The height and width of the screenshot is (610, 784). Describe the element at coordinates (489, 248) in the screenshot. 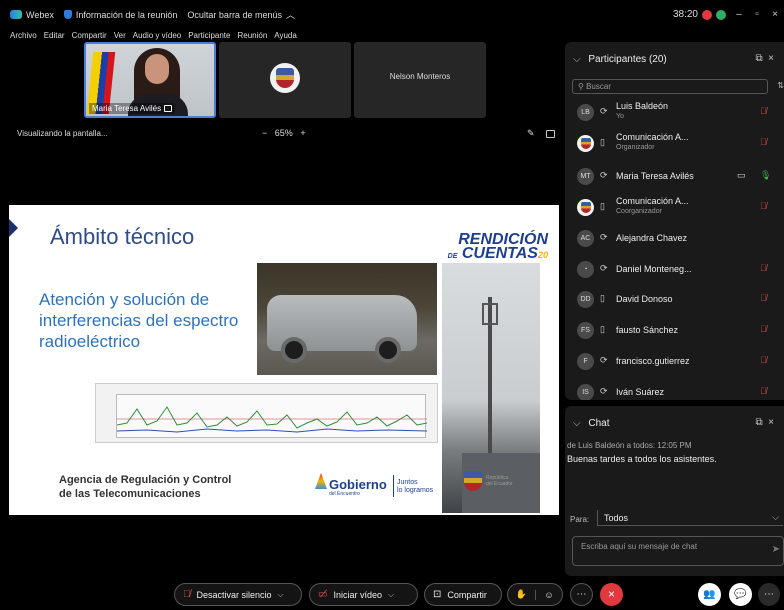

I see `rendicion-logo: RENDICIÓN DE CUENTAS20` at that location.